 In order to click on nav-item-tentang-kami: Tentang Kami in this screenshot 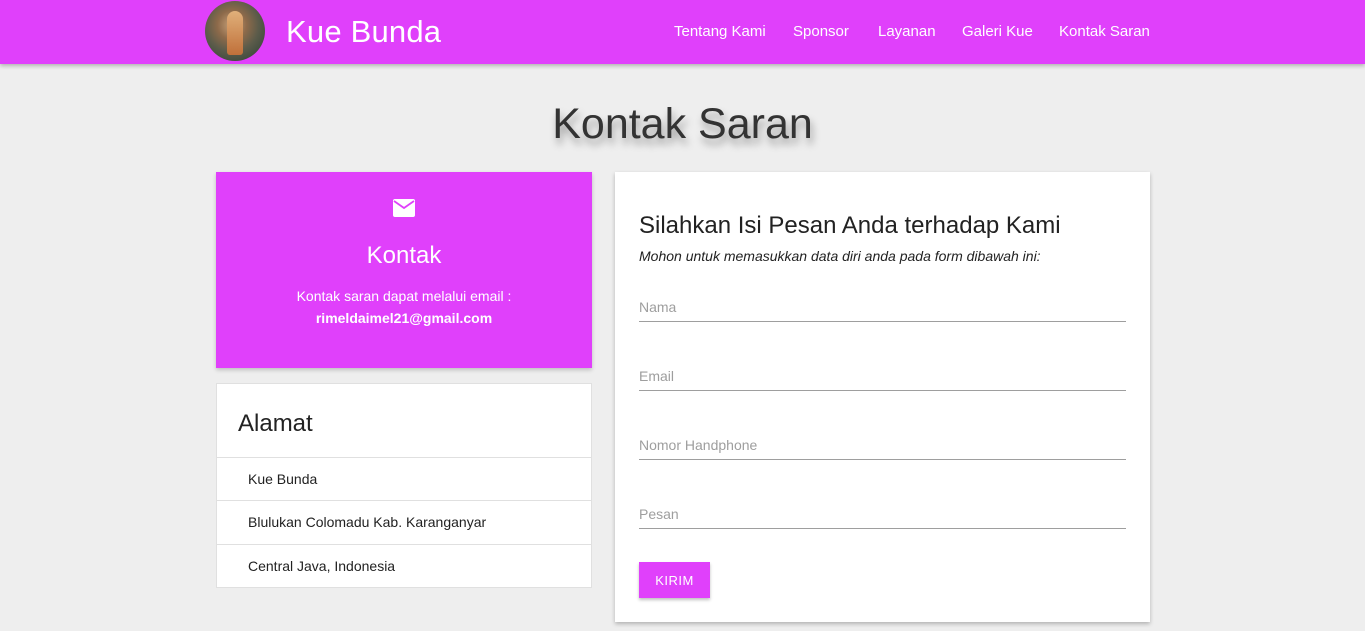, I will do `click(720, 31)`.